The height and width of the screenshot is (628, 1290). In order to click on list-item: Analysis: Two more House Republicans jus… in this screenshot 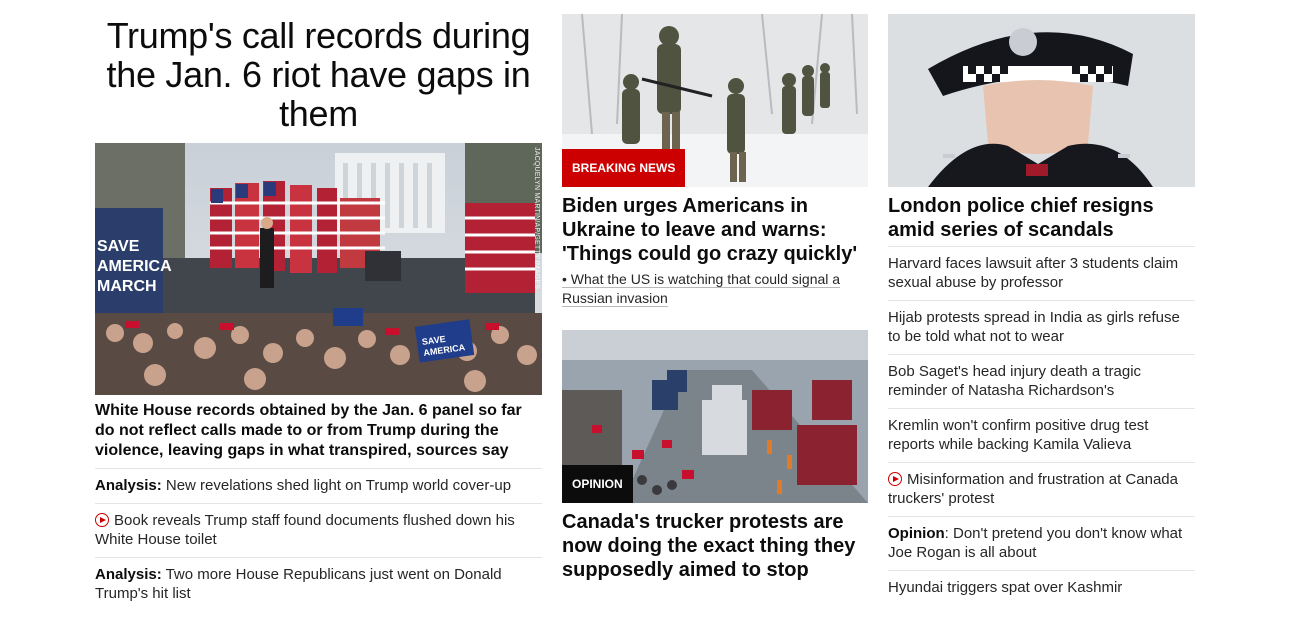, I will do `click(318, 584)`.